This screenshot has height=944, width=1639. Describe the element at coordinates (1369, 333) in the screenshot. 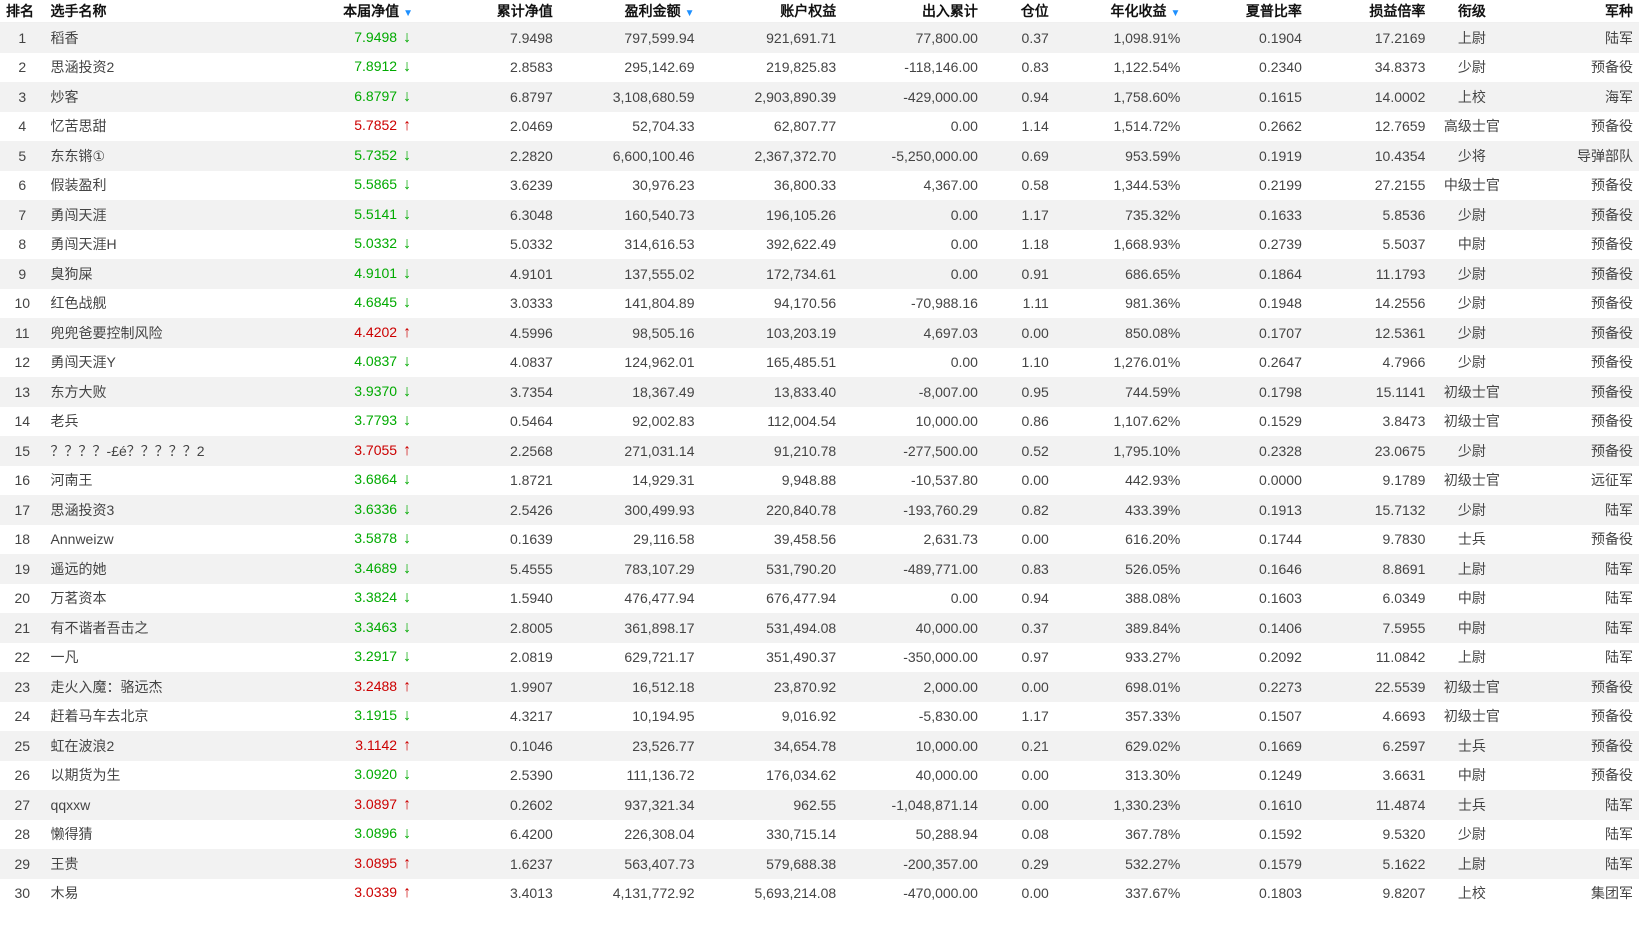

I see `pl-ratio-cell: 12.5361` at that location.